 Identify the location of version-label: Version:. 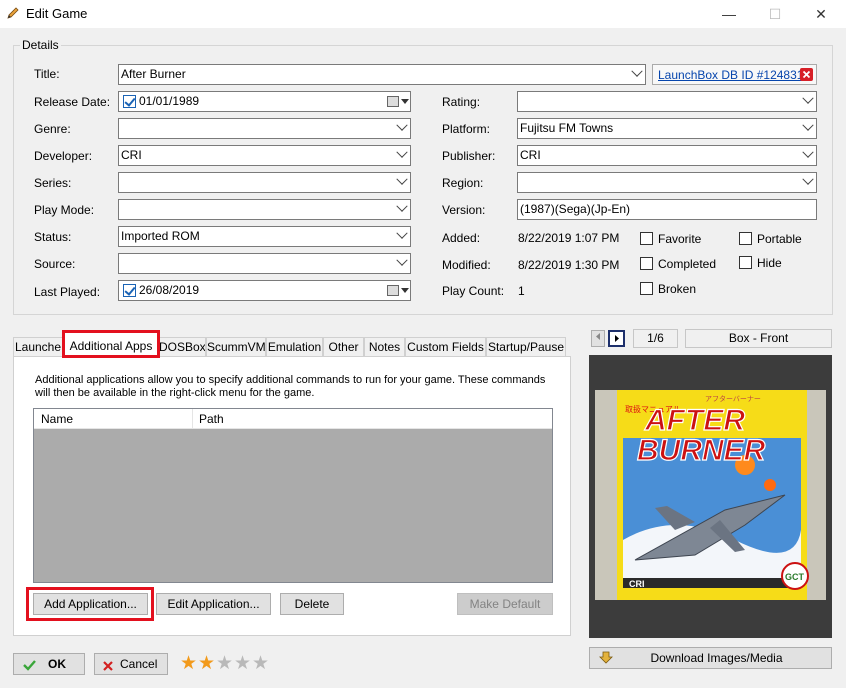
(464, 210).